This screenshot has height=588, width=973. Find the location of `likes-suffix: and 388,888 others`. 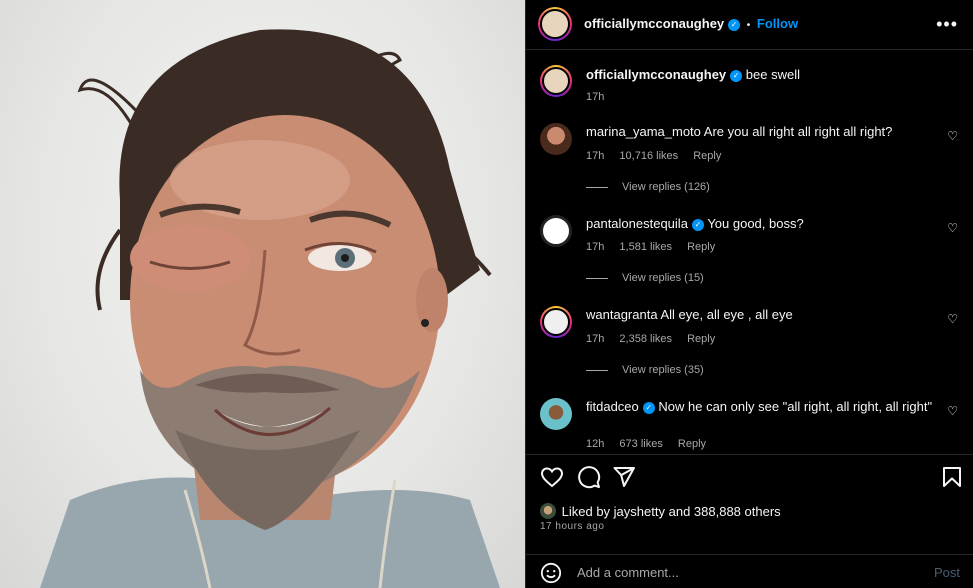

likes-suffix: and 388,888 others is located at coordinates (725, 511).